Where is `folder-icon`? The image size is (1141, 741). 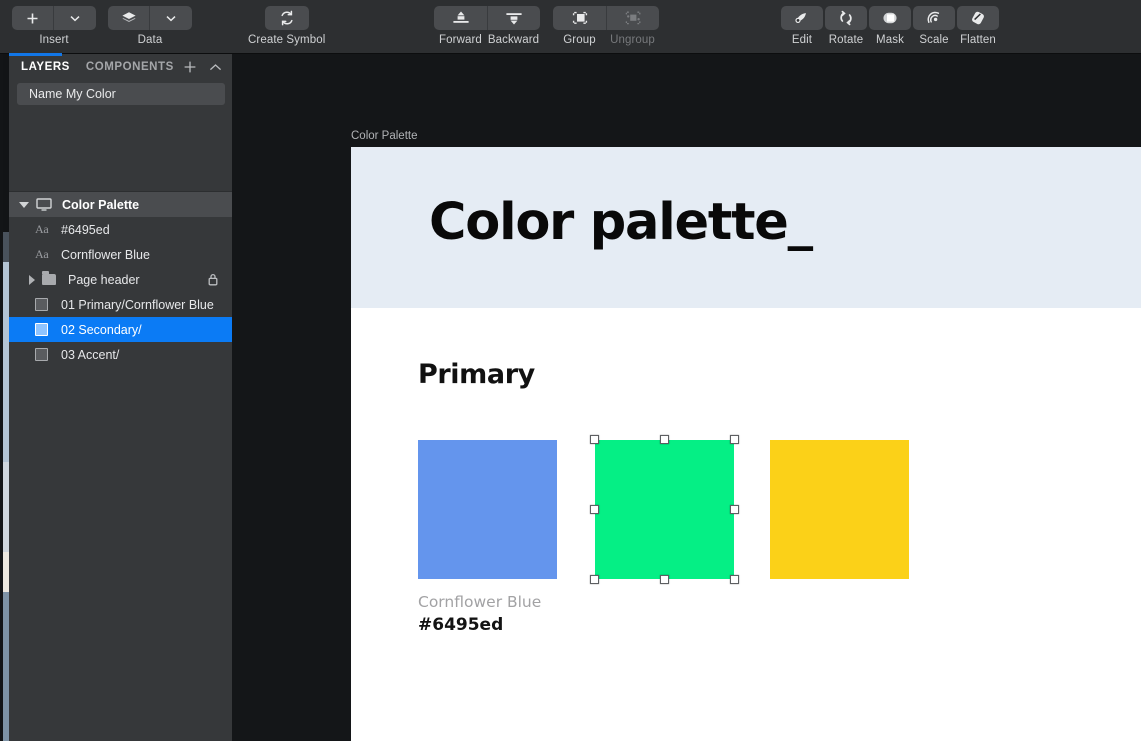
folder-icon is located at coordinates (51, 278).